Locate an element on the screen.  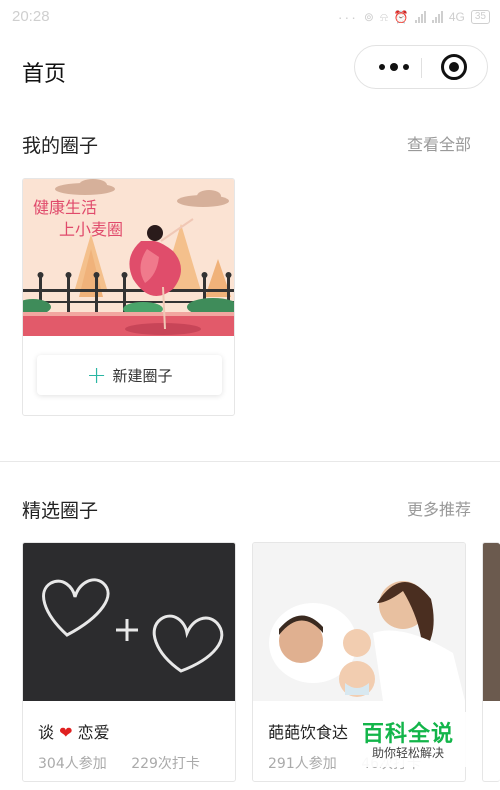
featured-circles-title: 精选圈子 is located at coordinates (60, 511).